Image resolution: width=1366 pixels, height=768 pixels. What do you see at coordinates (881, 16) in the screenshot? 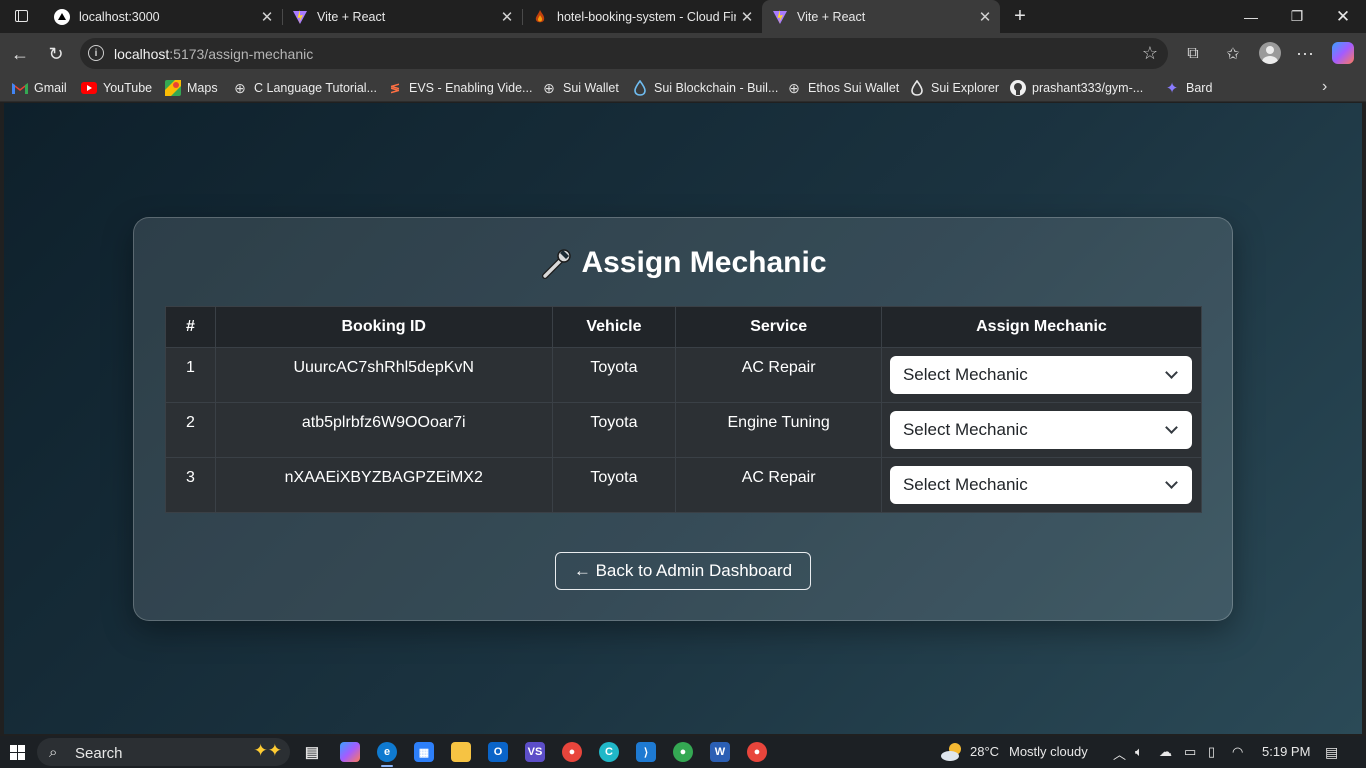
I see `tab-vite-react-active: Vite + React ✕` at bounding box center [881, 16].